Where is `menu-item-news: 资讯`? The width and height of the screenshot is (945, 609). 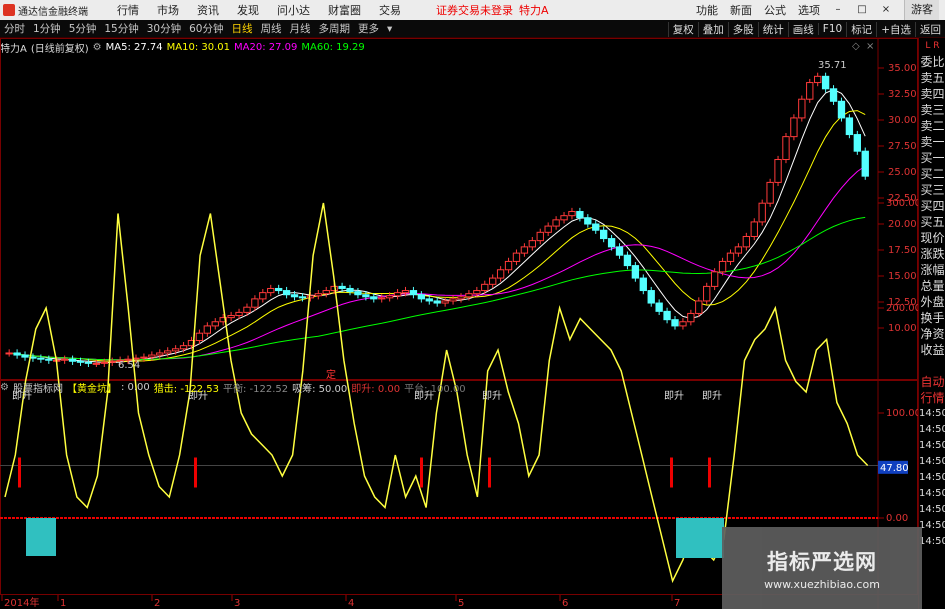
menu-item-news: 资讯 is located at coordinates (208, 10).